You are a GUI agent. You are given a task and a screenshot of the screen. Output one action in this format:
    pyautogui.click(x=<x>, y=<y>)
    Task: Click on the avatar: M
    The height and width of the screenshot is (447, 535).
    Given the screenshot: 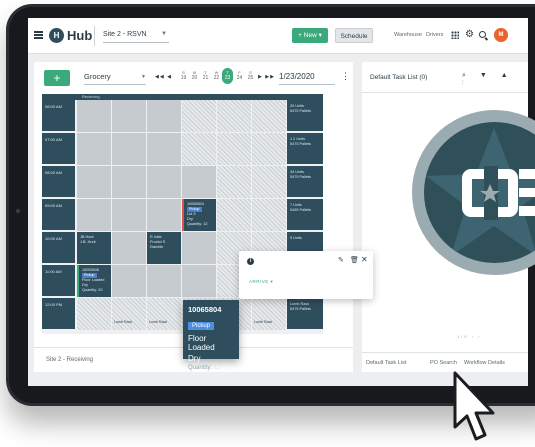 What is the action you would take?
    pyautogui.click(x=501, y=35)
    